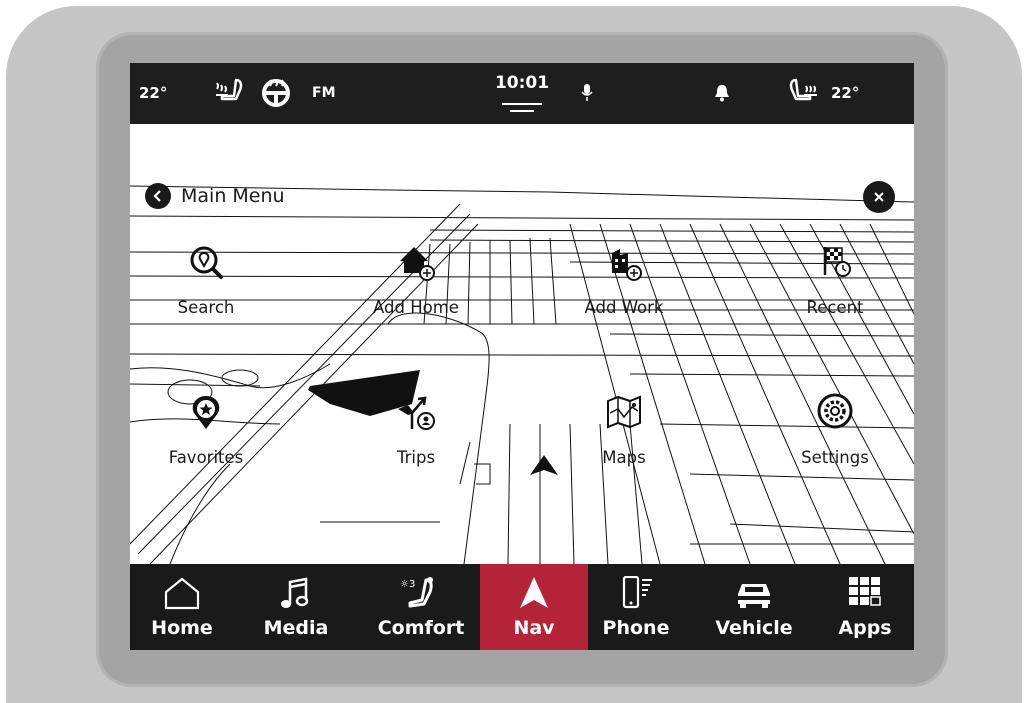 The height and width of the screenshot is (703, 1028). I want to click on settings-gear-icon, so click(835, 411).